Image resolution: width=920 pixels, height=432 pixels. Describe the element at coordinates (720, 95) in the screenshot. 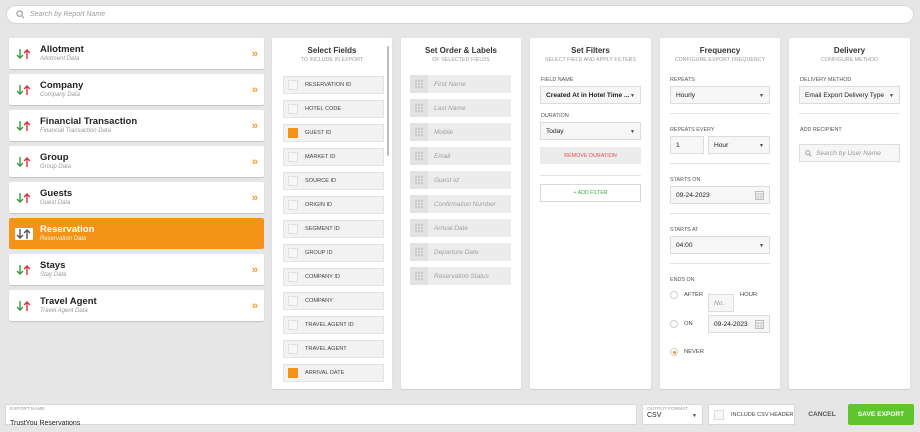

I see `repeats-select: Hourly ▼` at that location.